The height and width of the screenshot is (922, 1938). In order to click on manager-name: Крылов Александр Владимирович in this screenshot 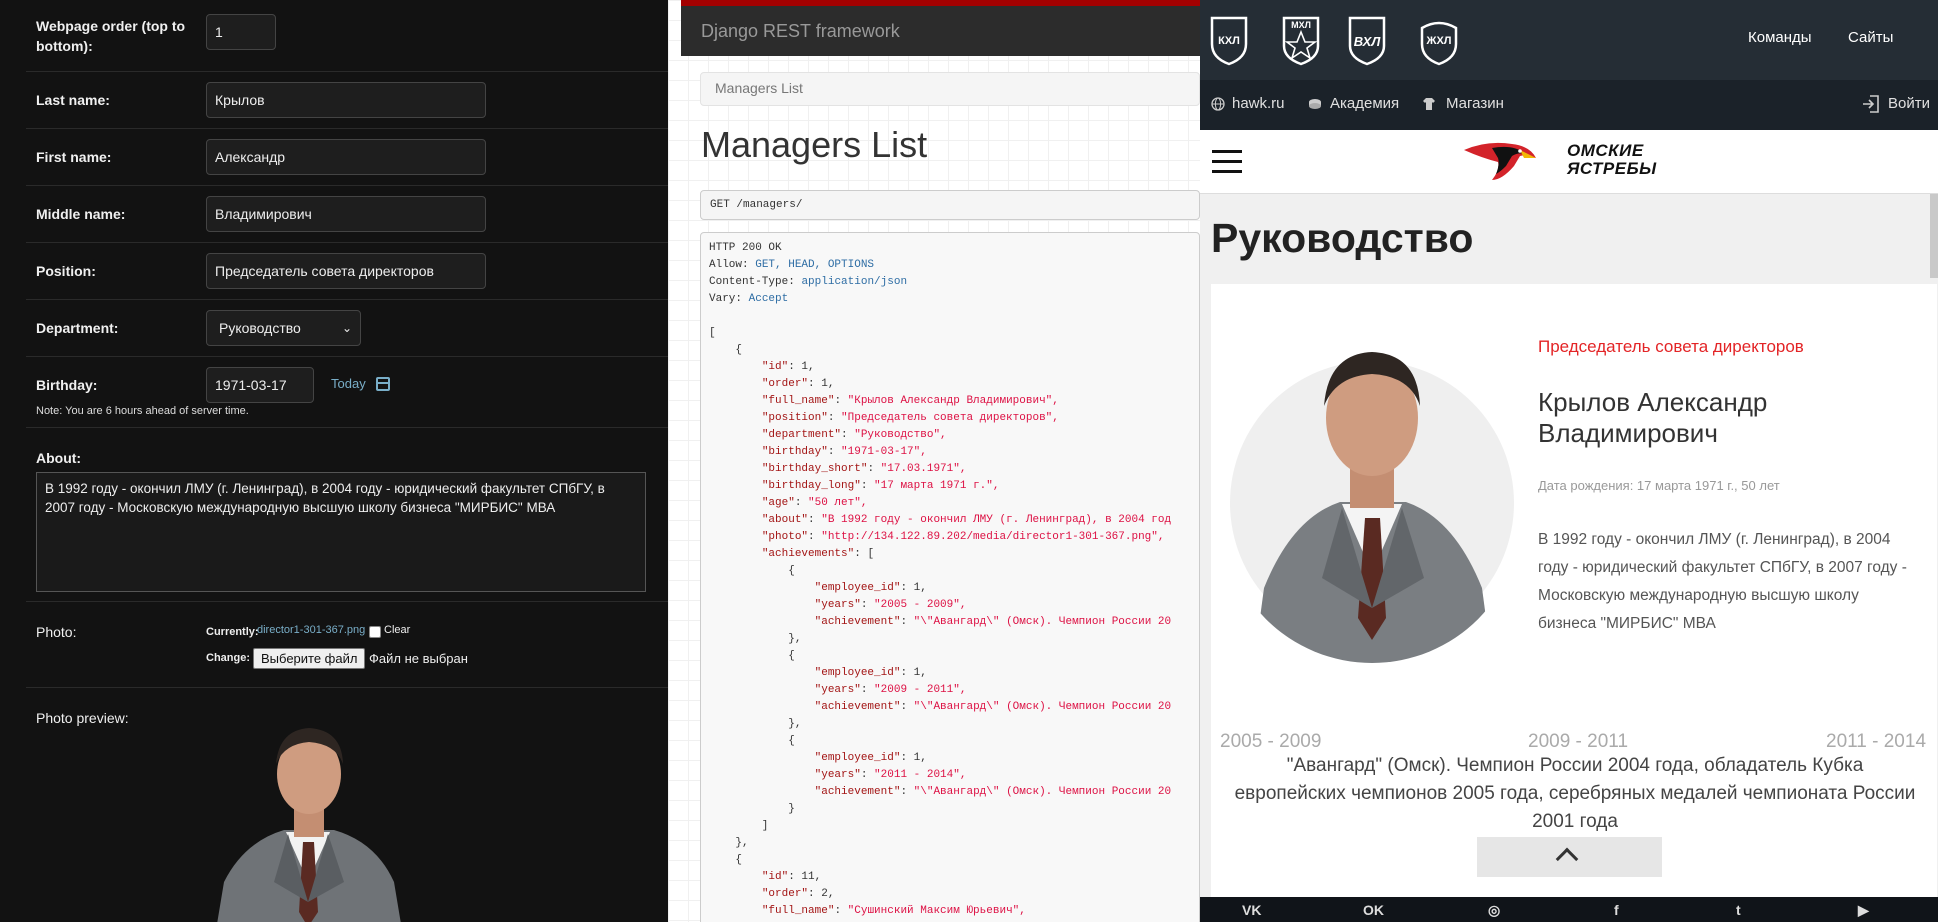, I will do `click(1653, 417)`.